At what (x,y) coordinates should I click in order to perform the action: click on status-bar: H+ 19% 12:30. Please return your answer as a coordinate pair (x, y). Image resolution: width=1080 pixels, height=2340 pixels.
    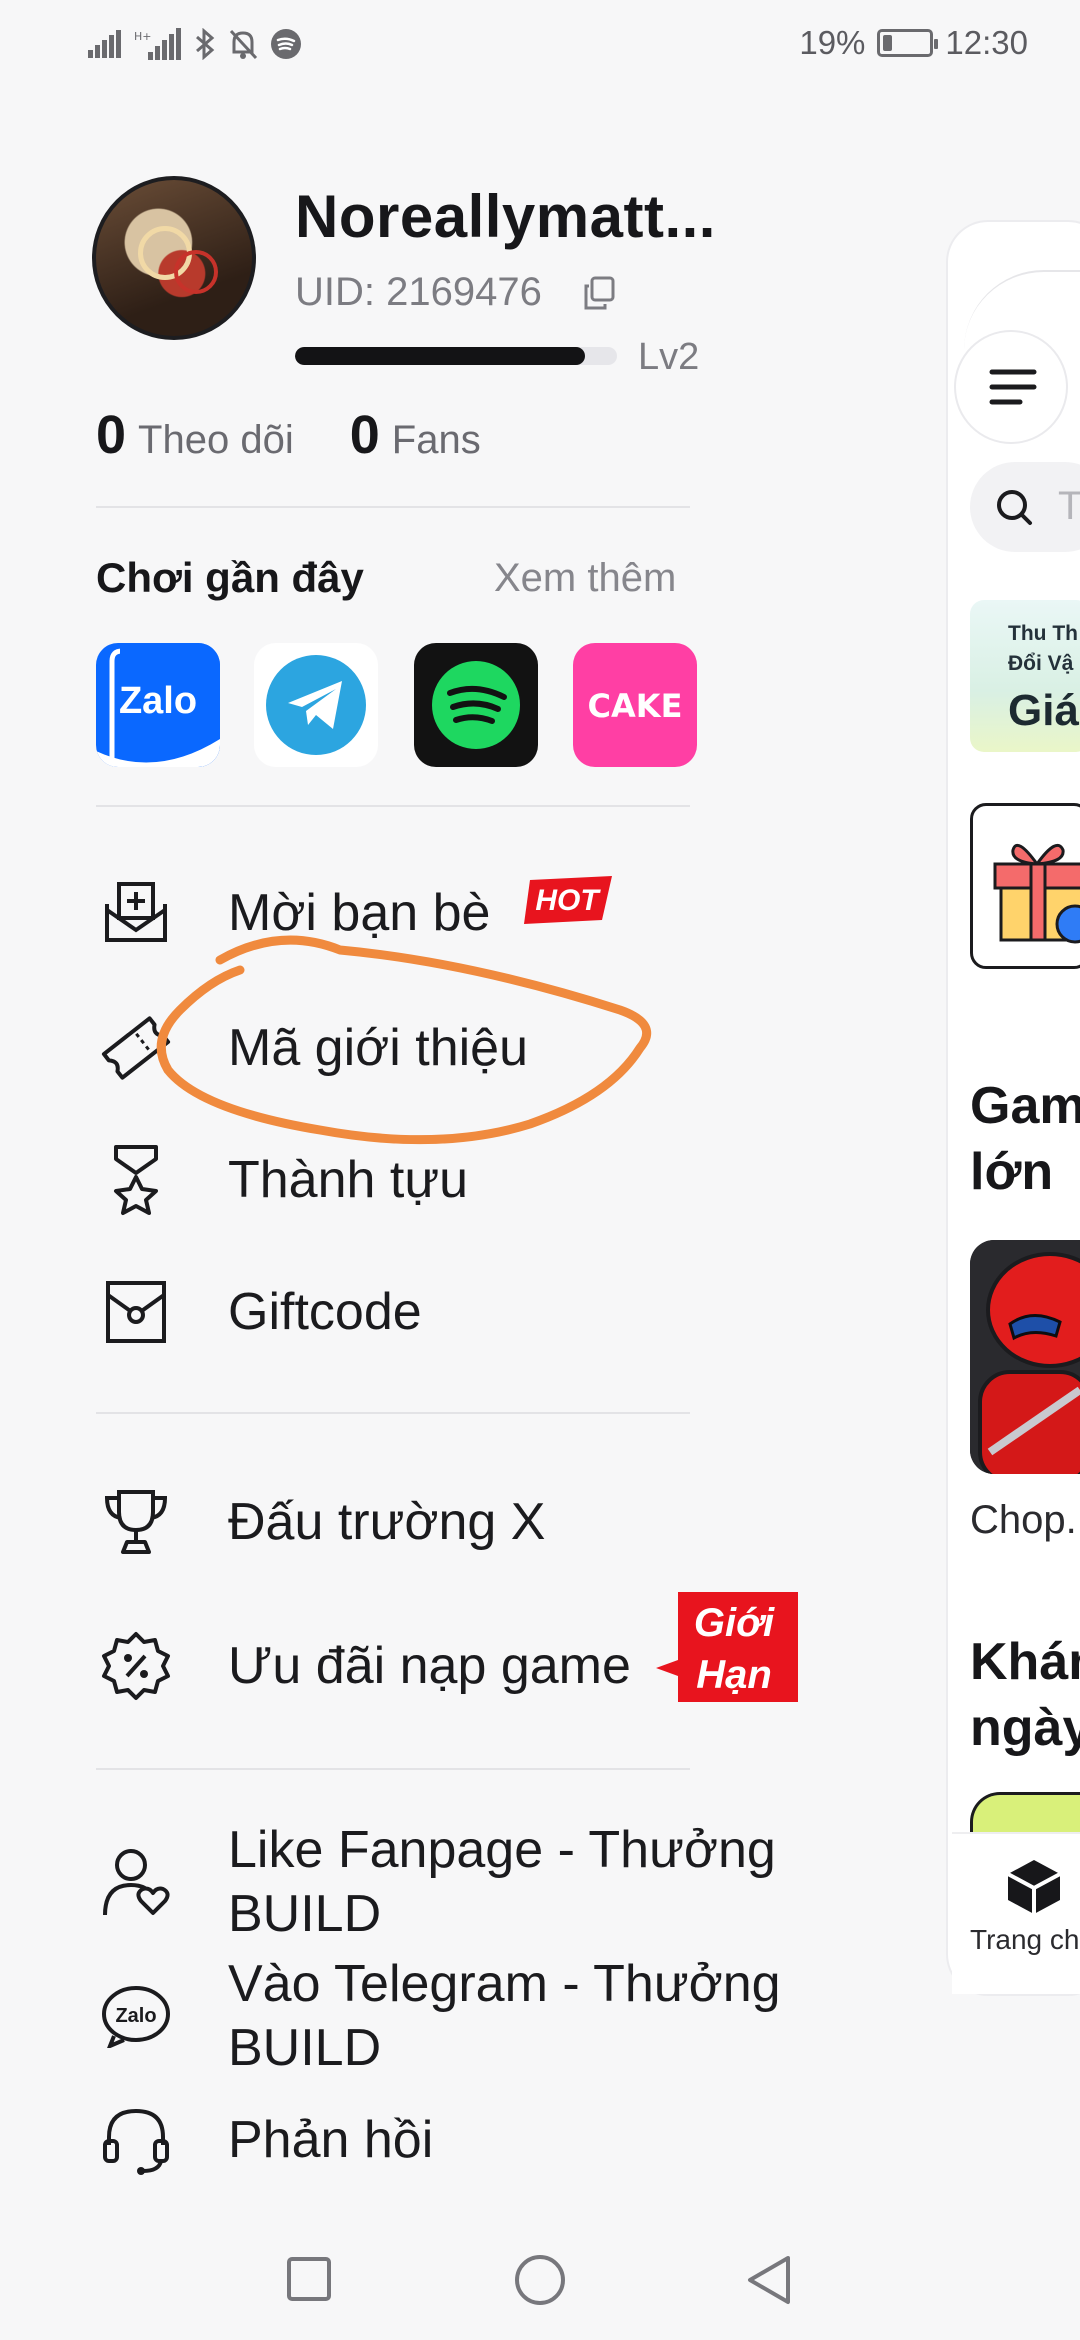
    Looking at the image, I should click on (540, 45).